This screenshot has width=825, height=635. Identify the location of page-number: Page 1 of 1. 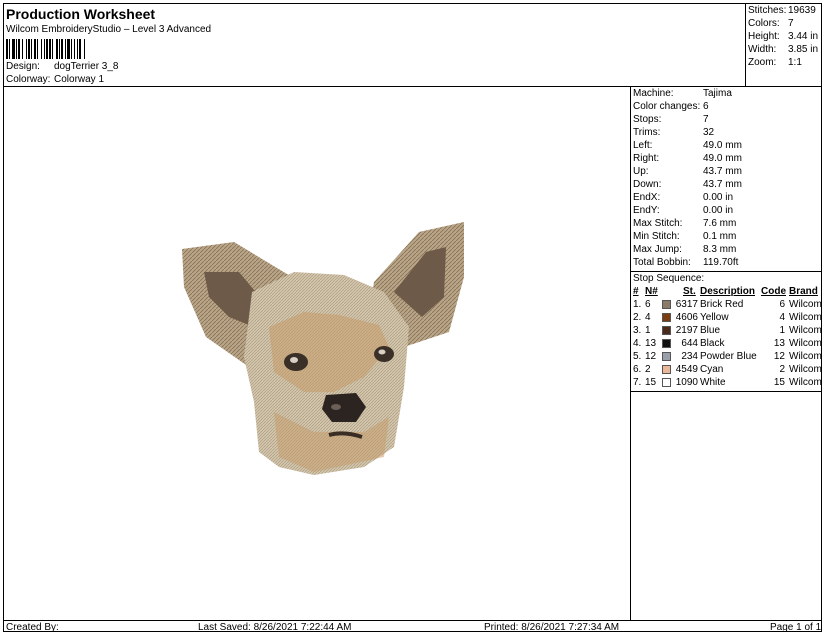
(796, 627).